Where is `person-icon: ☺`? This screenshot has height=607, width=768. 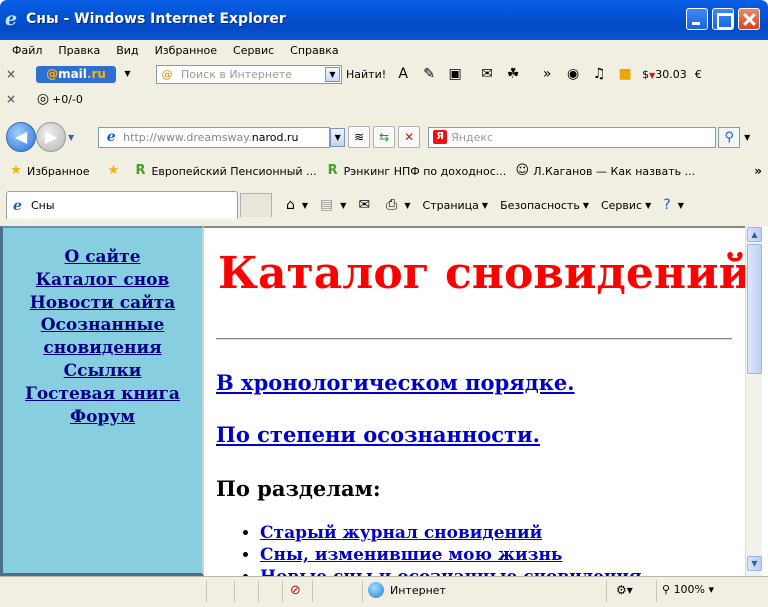
person-icon: ☺ is located at coordinates (522, 170).